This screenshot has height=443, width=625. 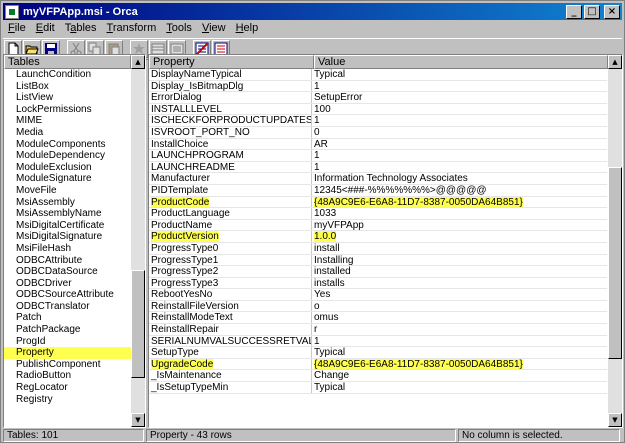 I want to click on value-cell: installs, so click(x=459, y=283).